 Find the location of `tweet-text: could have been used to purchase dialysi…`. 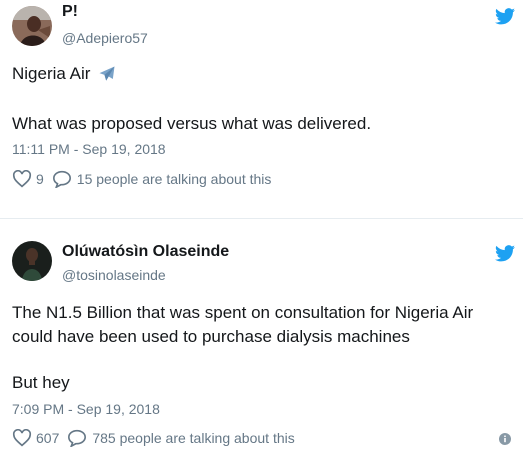

tweet-text: could have been used to purchase dialysi… is located at coordinates (211, 336).